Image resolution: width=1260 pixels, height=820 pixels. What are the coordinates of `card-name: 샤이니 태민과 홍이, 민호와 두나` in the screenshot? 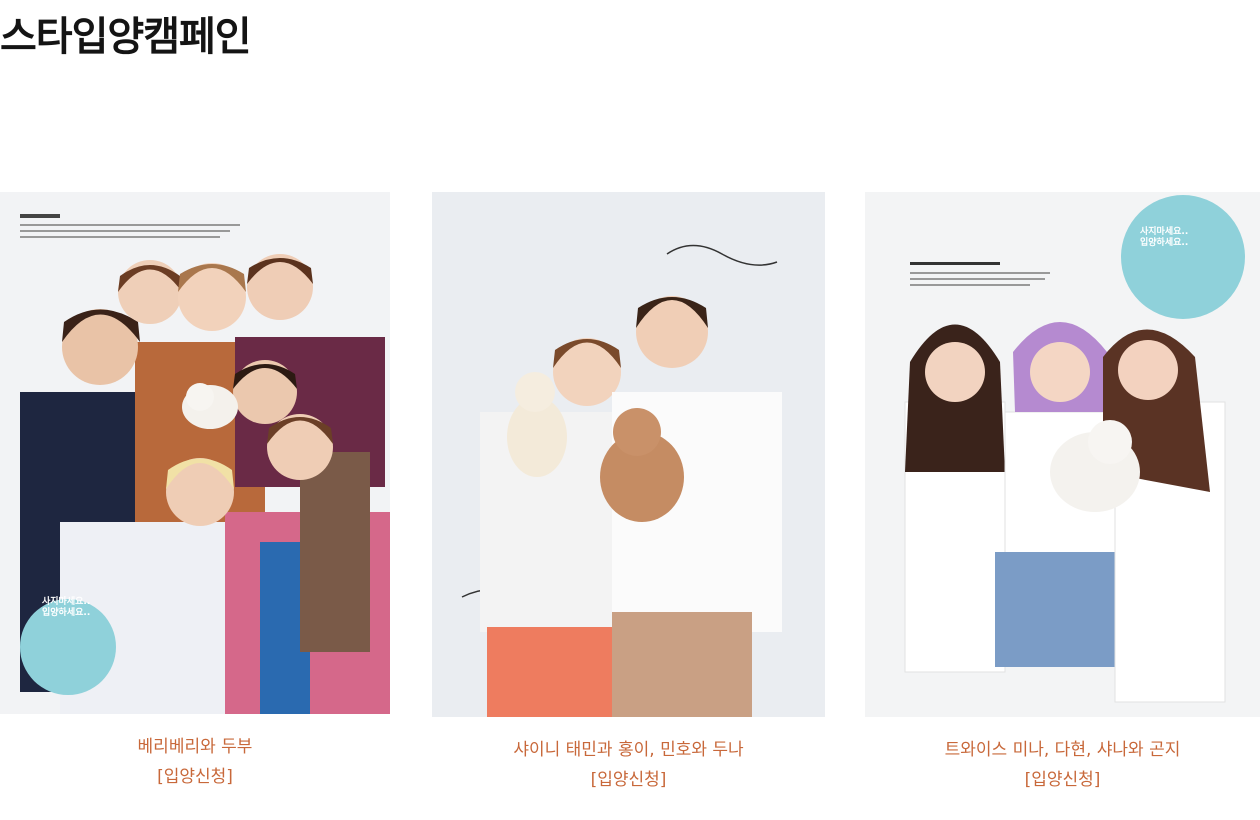 It's located at (628, 750).